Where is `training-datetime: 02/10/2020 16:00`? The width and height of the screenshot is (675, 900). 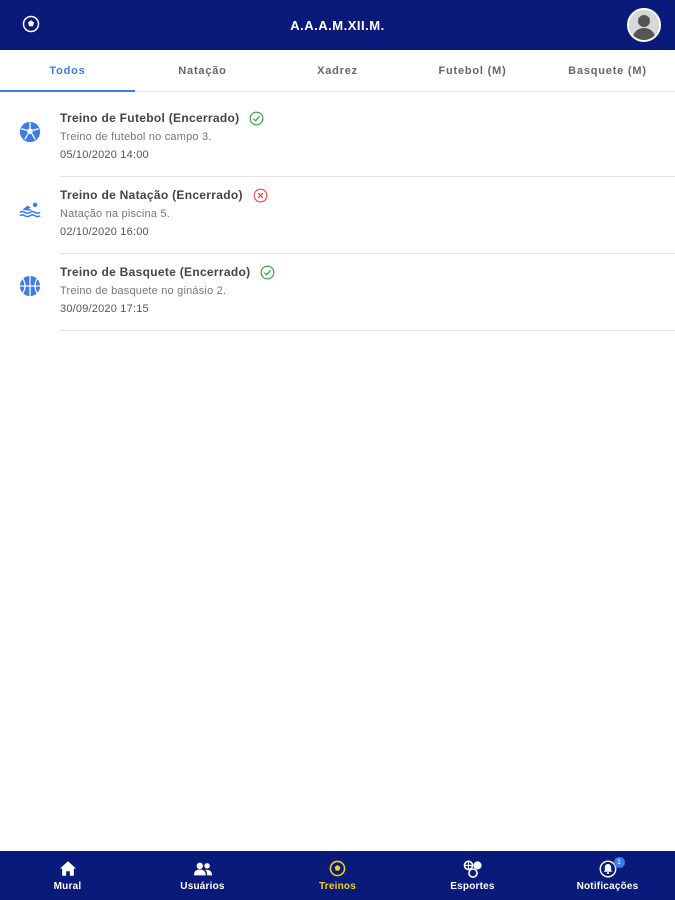
training-datetime: 02/10/2020 16:00 is located at coordinates (104, 232).